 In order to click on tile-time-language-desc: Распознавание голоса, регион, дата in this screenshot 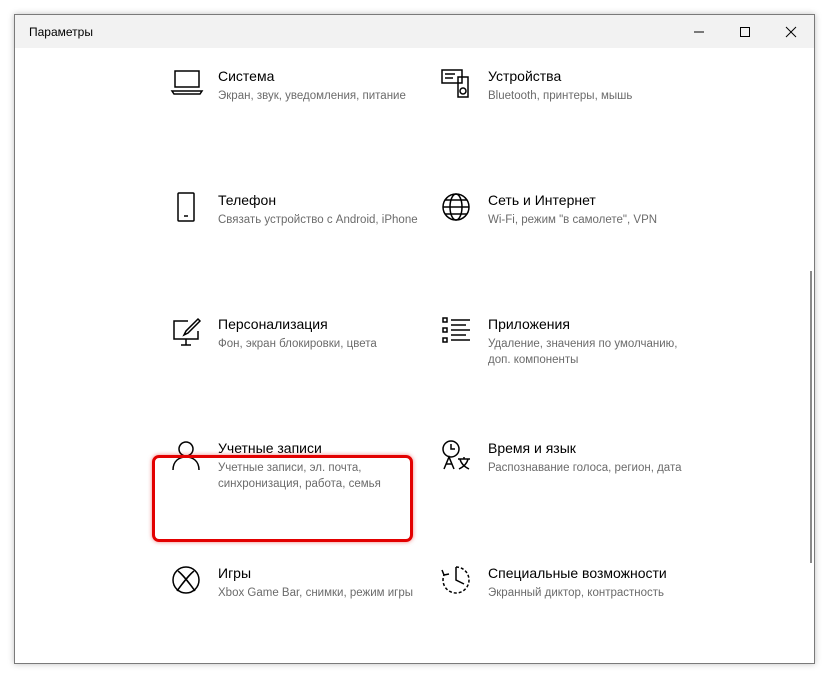, I will do `click(585, 468)`.